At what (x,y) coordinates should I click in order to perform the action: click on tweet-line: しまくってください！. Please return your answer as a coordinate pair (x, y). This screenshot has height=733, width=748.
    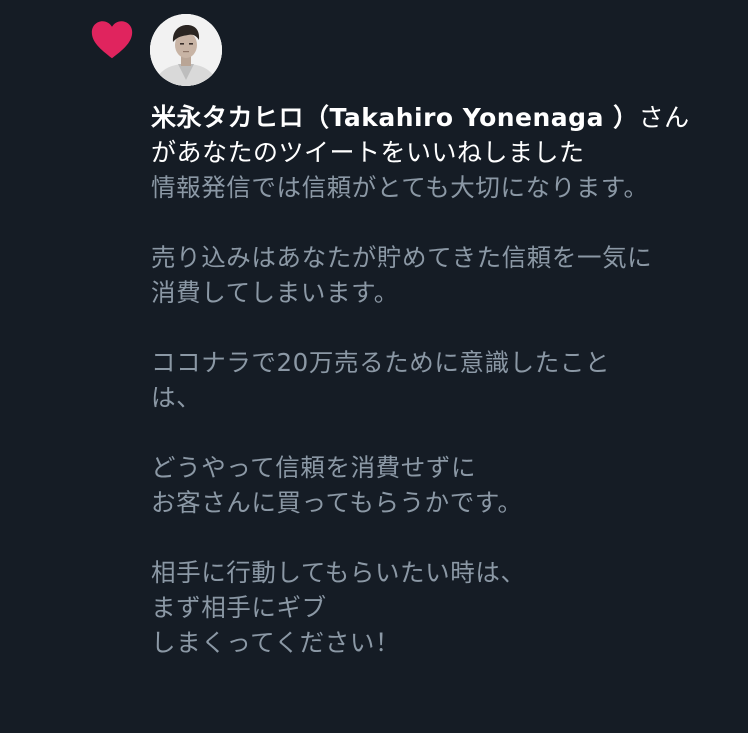
    Looking at the image, I should click on (276, 642).